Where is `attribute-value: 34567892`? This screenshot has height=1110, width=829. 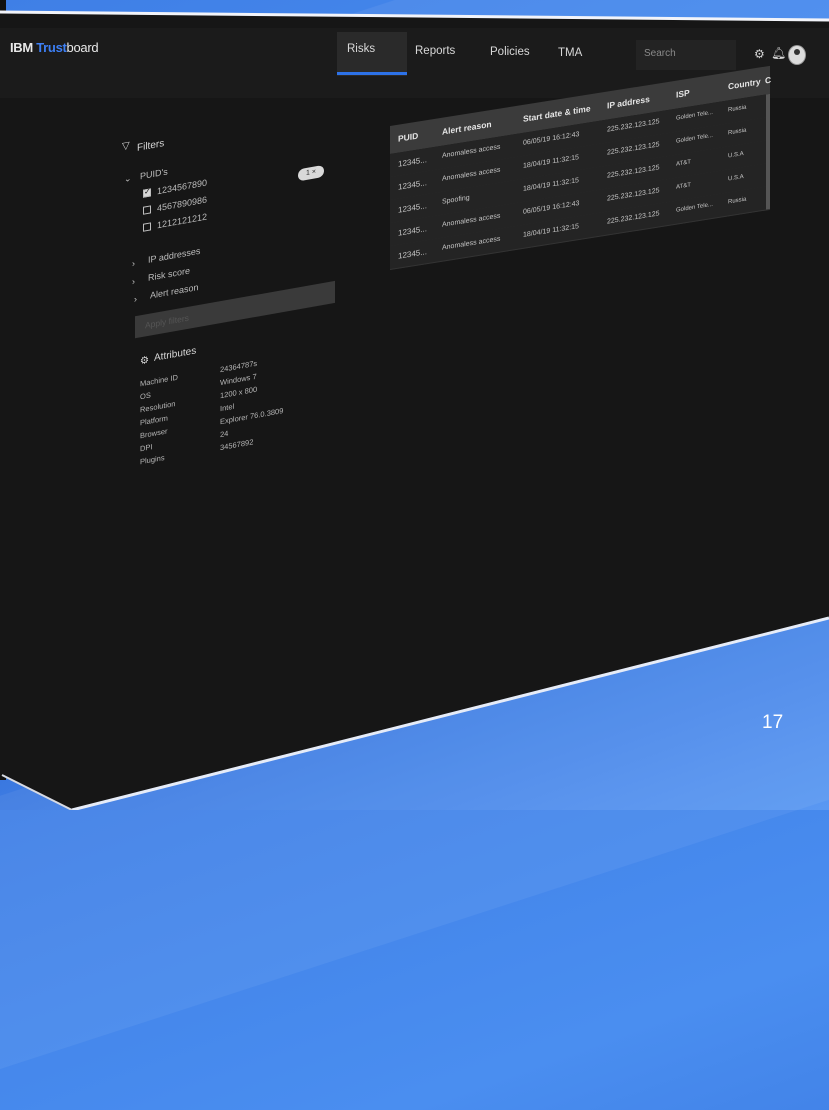 attribute-value: 34567892 is located at coordinates (237, 445).